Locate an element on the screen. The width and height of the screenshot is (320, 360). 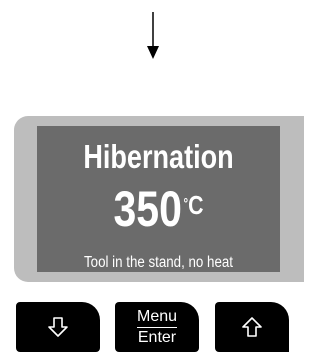
enter-label: Enter is located at coordinates (157, 337).